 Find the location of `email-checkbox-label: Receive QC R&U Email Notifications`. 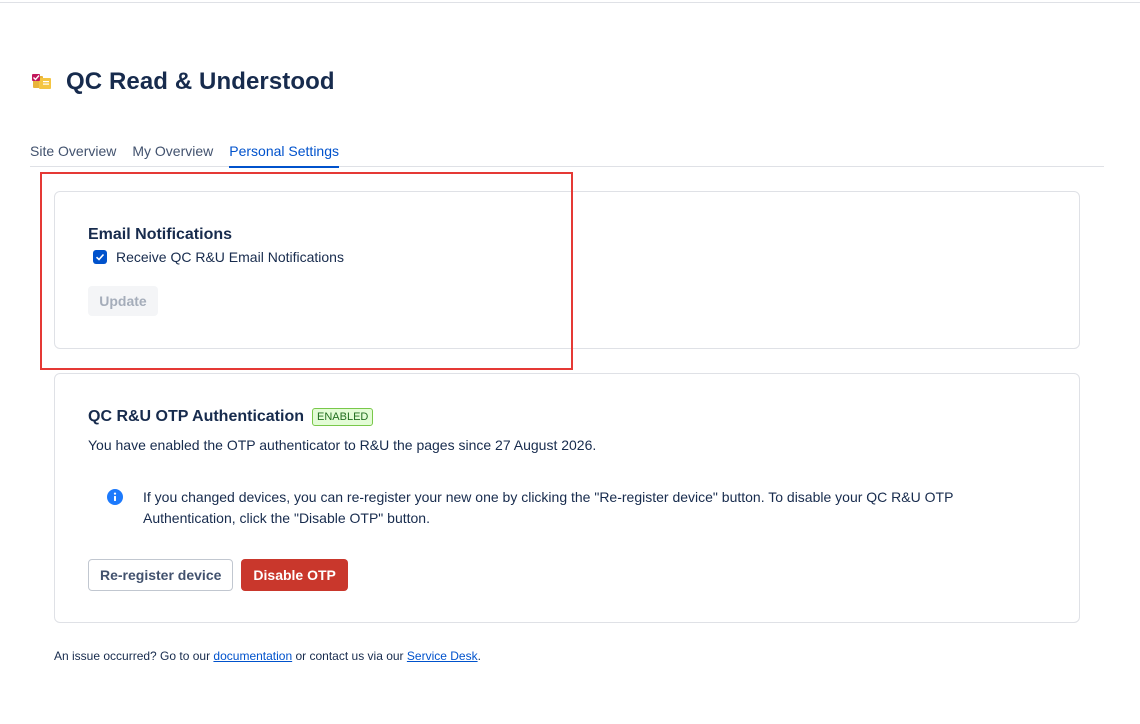

email-checkbox-label: Receive QC R&U Email Notifications is located at coordinates (230, 257).